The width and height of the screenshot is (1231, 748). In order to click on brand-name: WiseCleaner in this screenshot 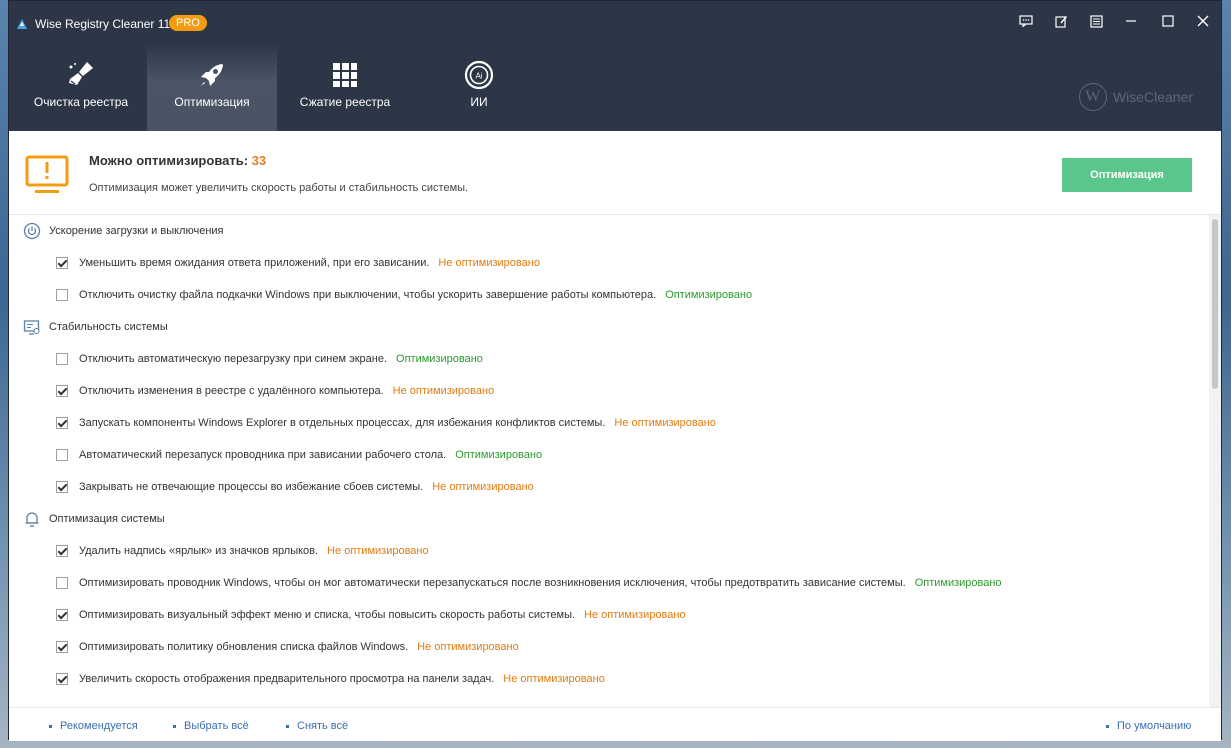, I will do `click(1152, 97)`.